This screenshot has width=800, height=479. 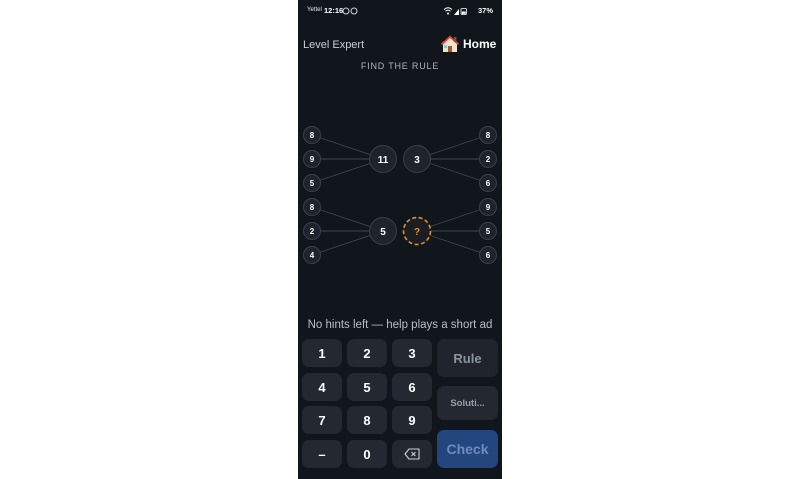 What do you see at coordinates (467, 358) in the screenshot?
I see `rule-button: Rule` at bounding box center [467, 358].